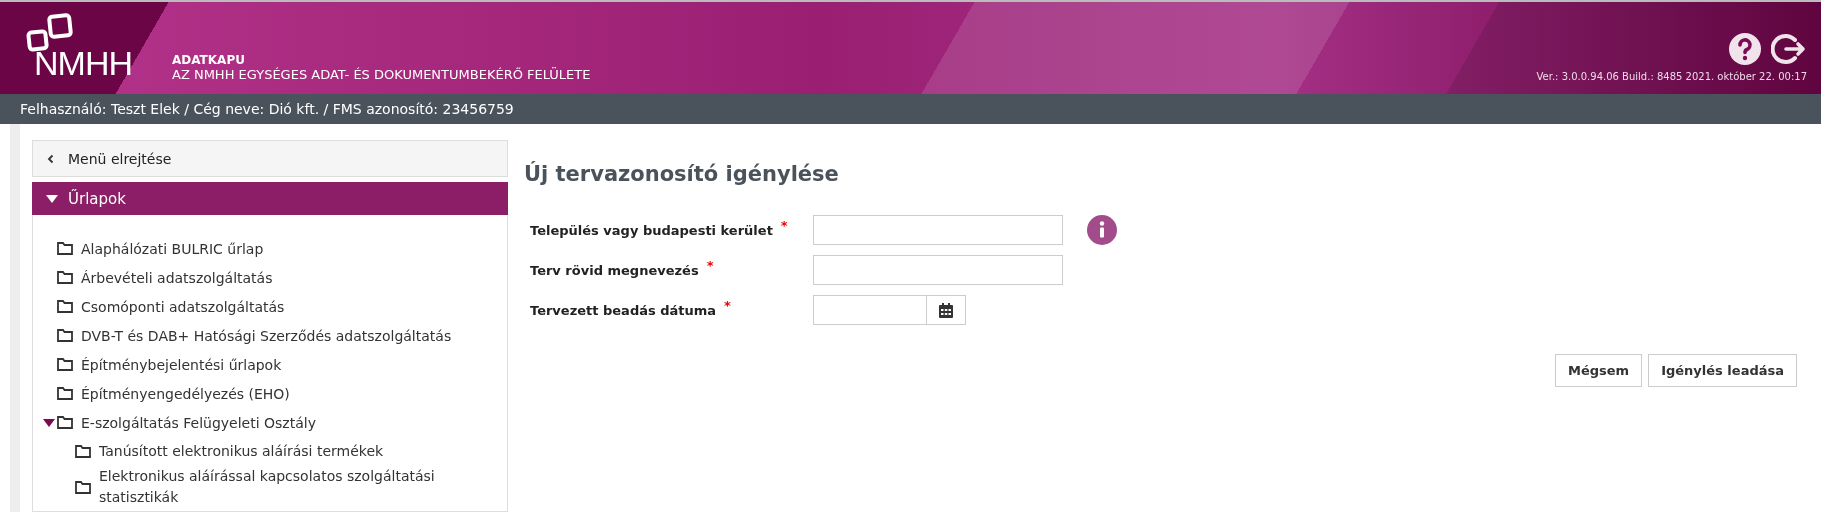  Describe the element at coordinates (267, 109) in the screenshot. I see `user-info: Felhasználó: Teszt Elek / Cég neve: Dió kft. / FMS azonosító: 23456759` at that location.